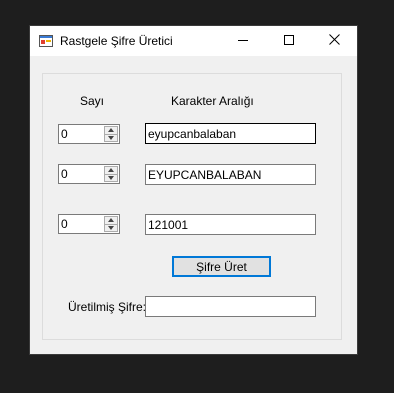 Image resolution: width=394 pixels, height=393 pixels. I want to click on maximize-button, so click(289, 41).